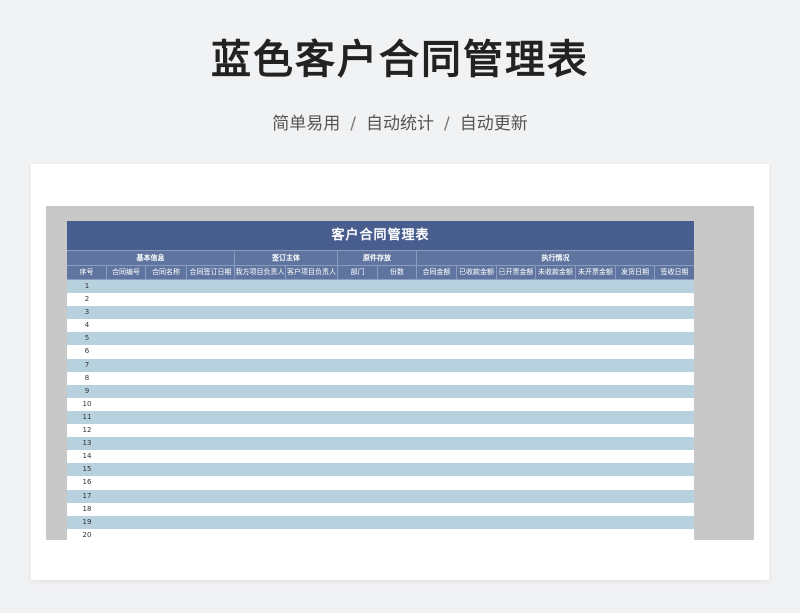  Describe the element at coordinates (87, 299) in the screenshot. I see `row-number: 2` at that location.